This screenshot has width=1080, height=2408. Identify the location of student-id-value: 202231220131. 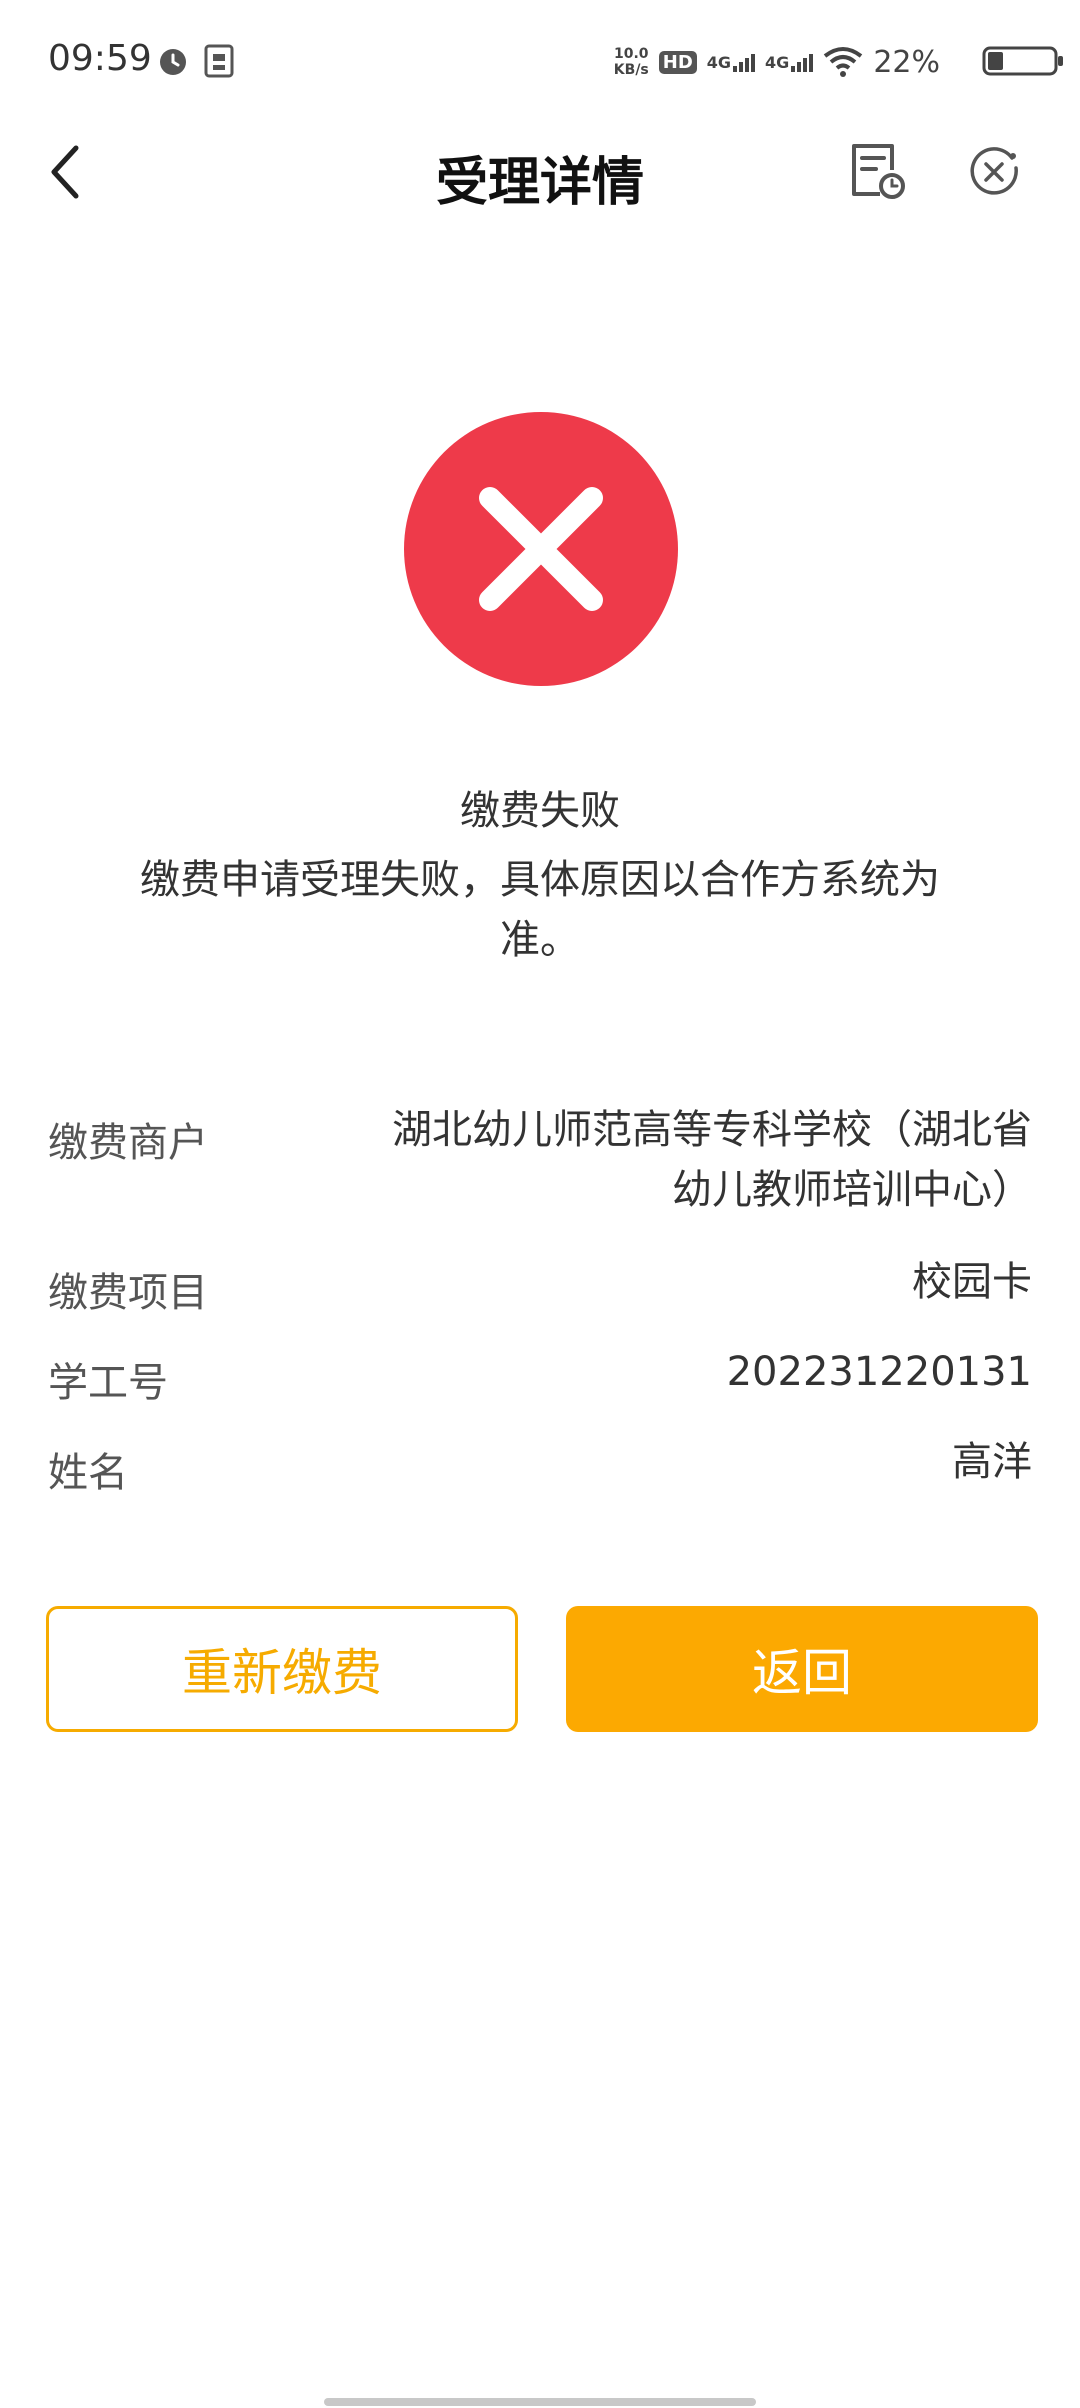
(879, 1372).